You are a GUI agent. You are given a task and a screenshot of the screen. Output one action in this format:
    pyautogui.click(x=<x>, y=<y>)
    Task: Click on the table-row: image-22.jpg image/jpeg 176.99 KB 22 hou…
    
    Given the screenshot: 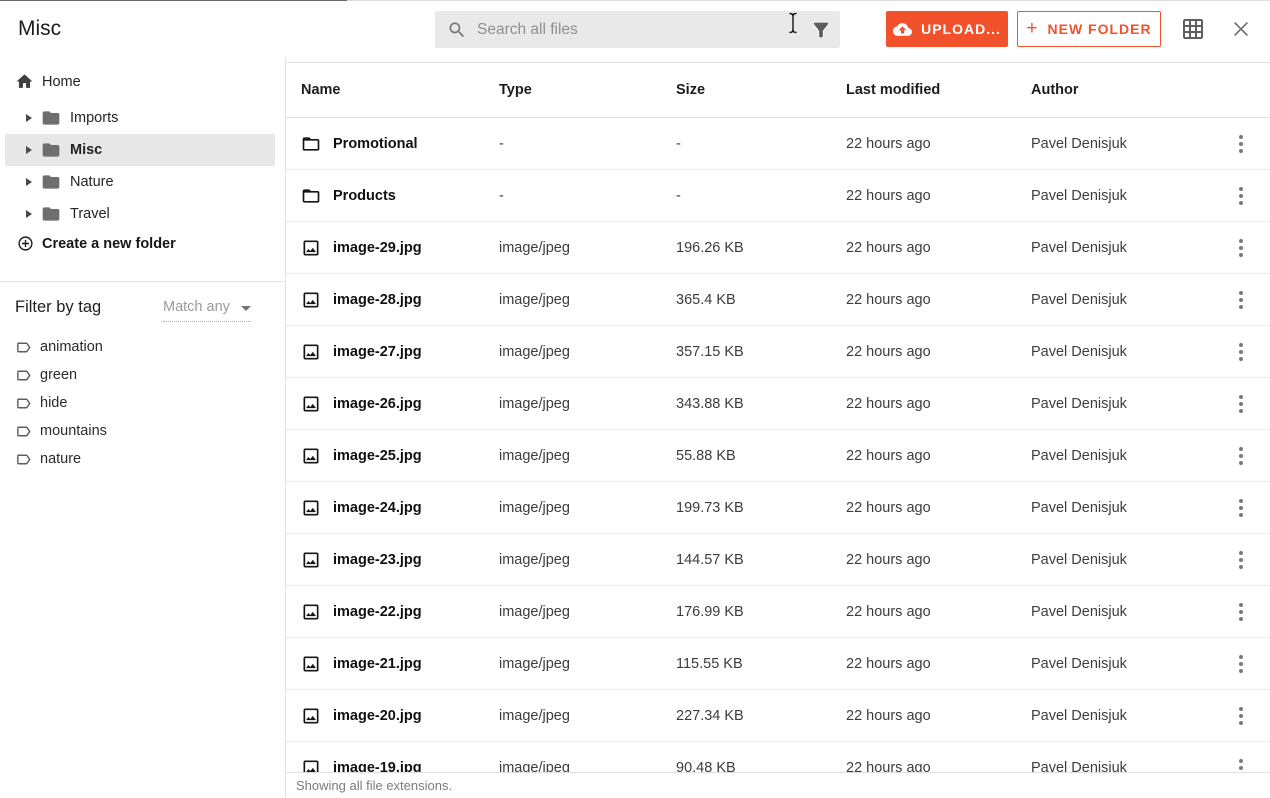 What is the action you would take?
    pyautogui.click(x=778, y=612)
    